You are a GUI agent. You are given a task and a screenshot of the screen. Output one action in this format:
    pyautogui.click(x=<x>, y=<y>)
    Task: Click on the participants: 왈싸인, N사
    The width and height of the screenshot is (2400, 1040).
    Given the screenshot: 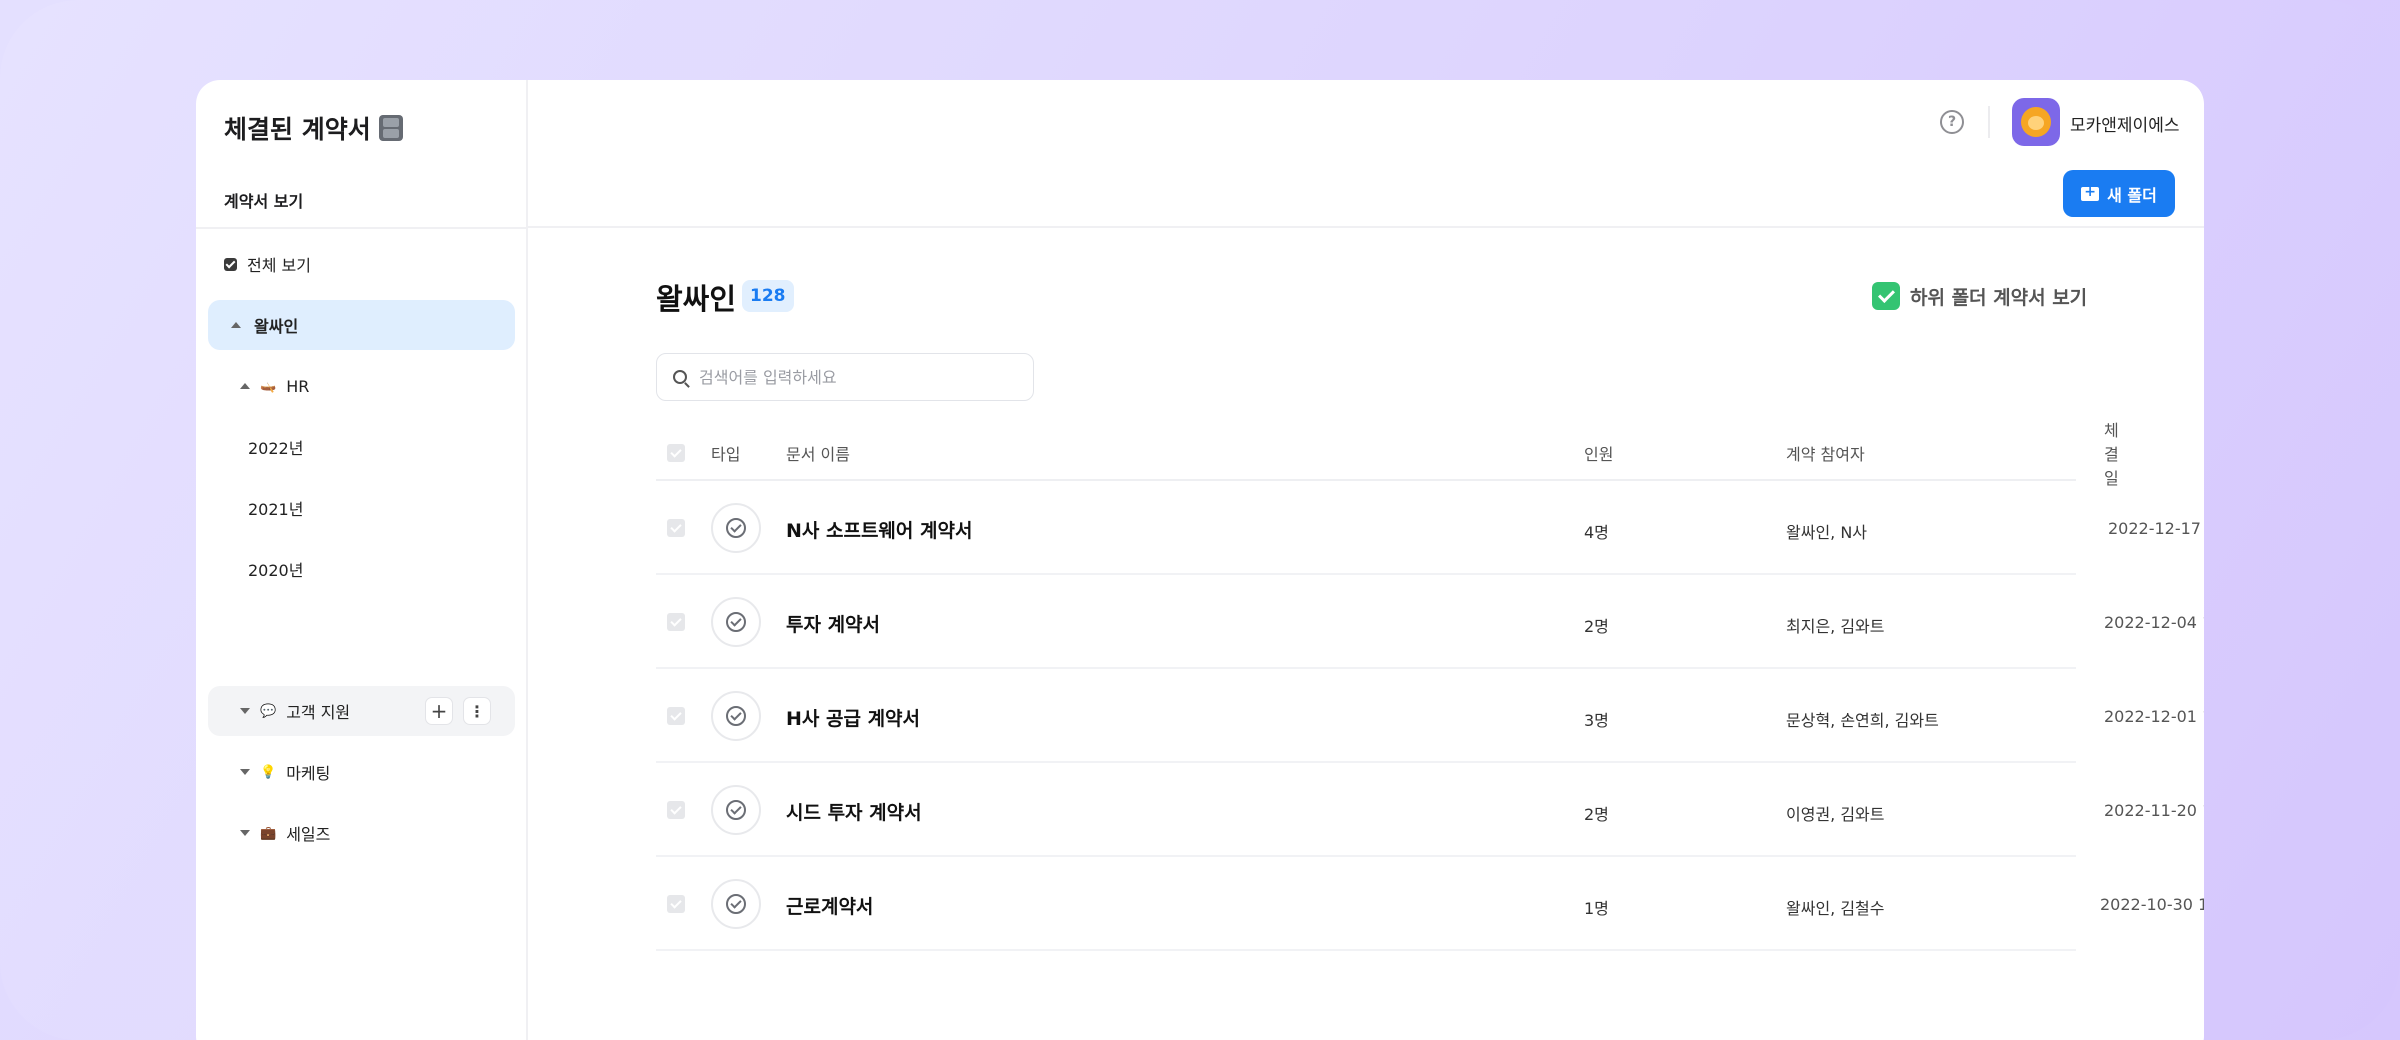 What is the action you would take?
    pyautogui.click(x=1827, y=532)
    